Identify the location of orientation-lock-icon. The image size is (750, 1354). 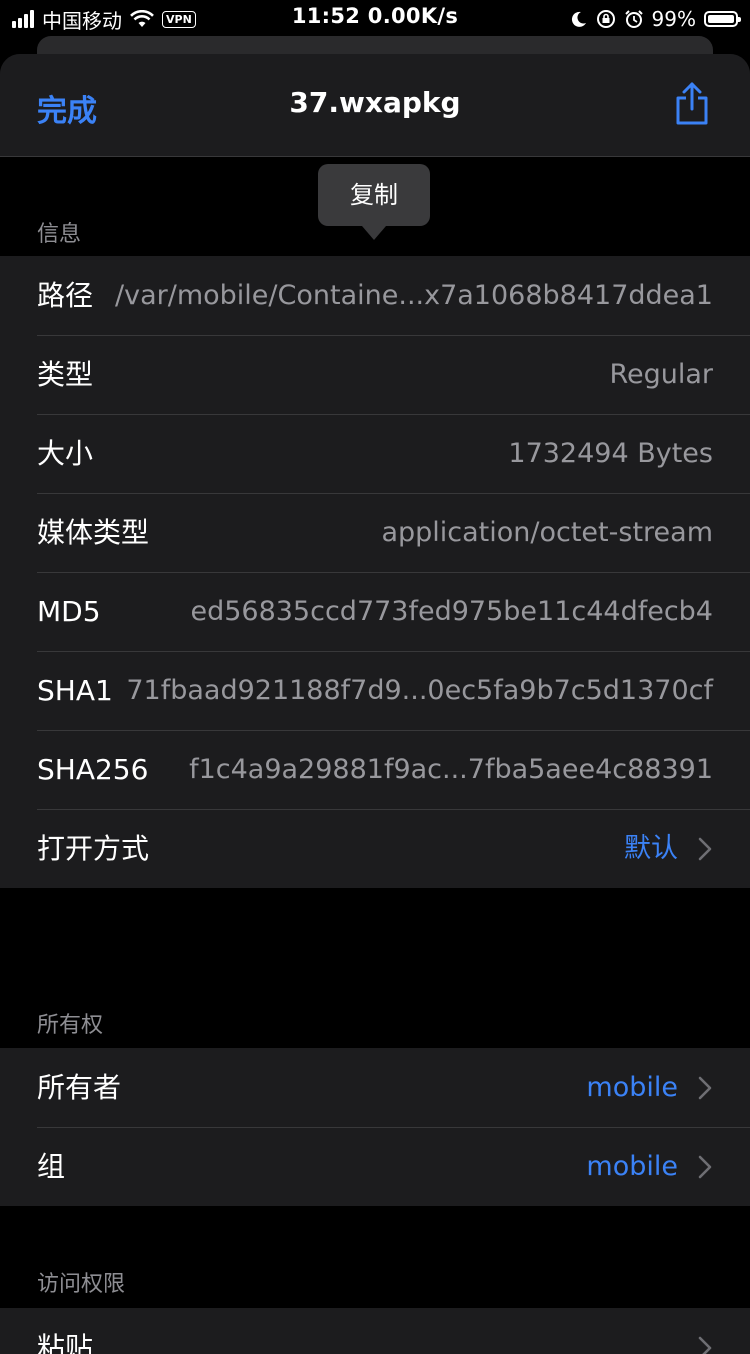
(605, 19).